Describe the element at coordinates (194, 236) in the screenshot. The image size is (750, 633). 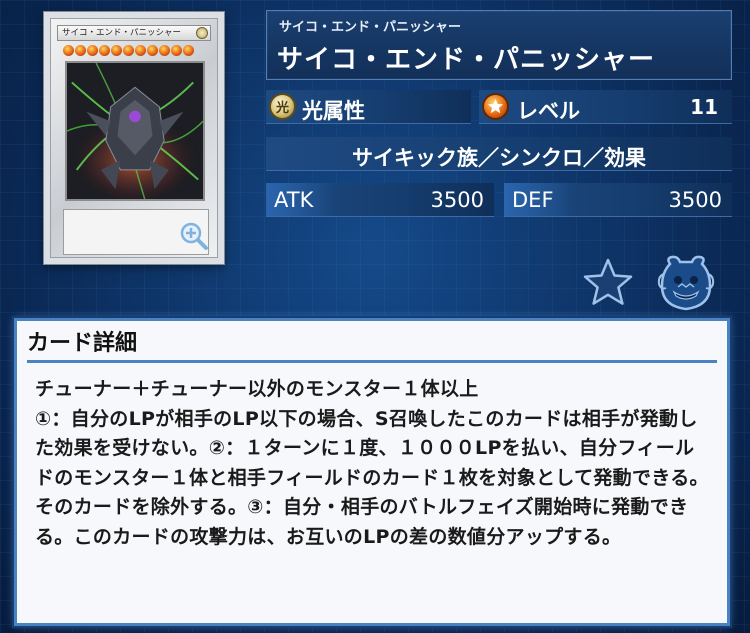
I see `zoom-in-icon` at that location.